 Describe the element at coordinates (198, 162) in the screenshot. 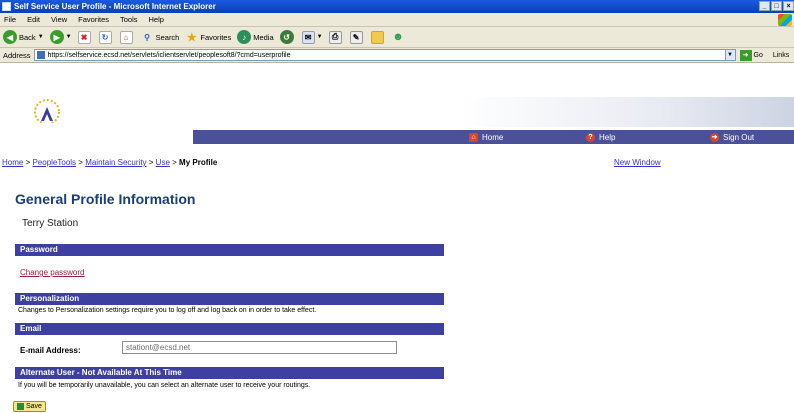

I see `breadcrumb-current: My Profile` at that location.